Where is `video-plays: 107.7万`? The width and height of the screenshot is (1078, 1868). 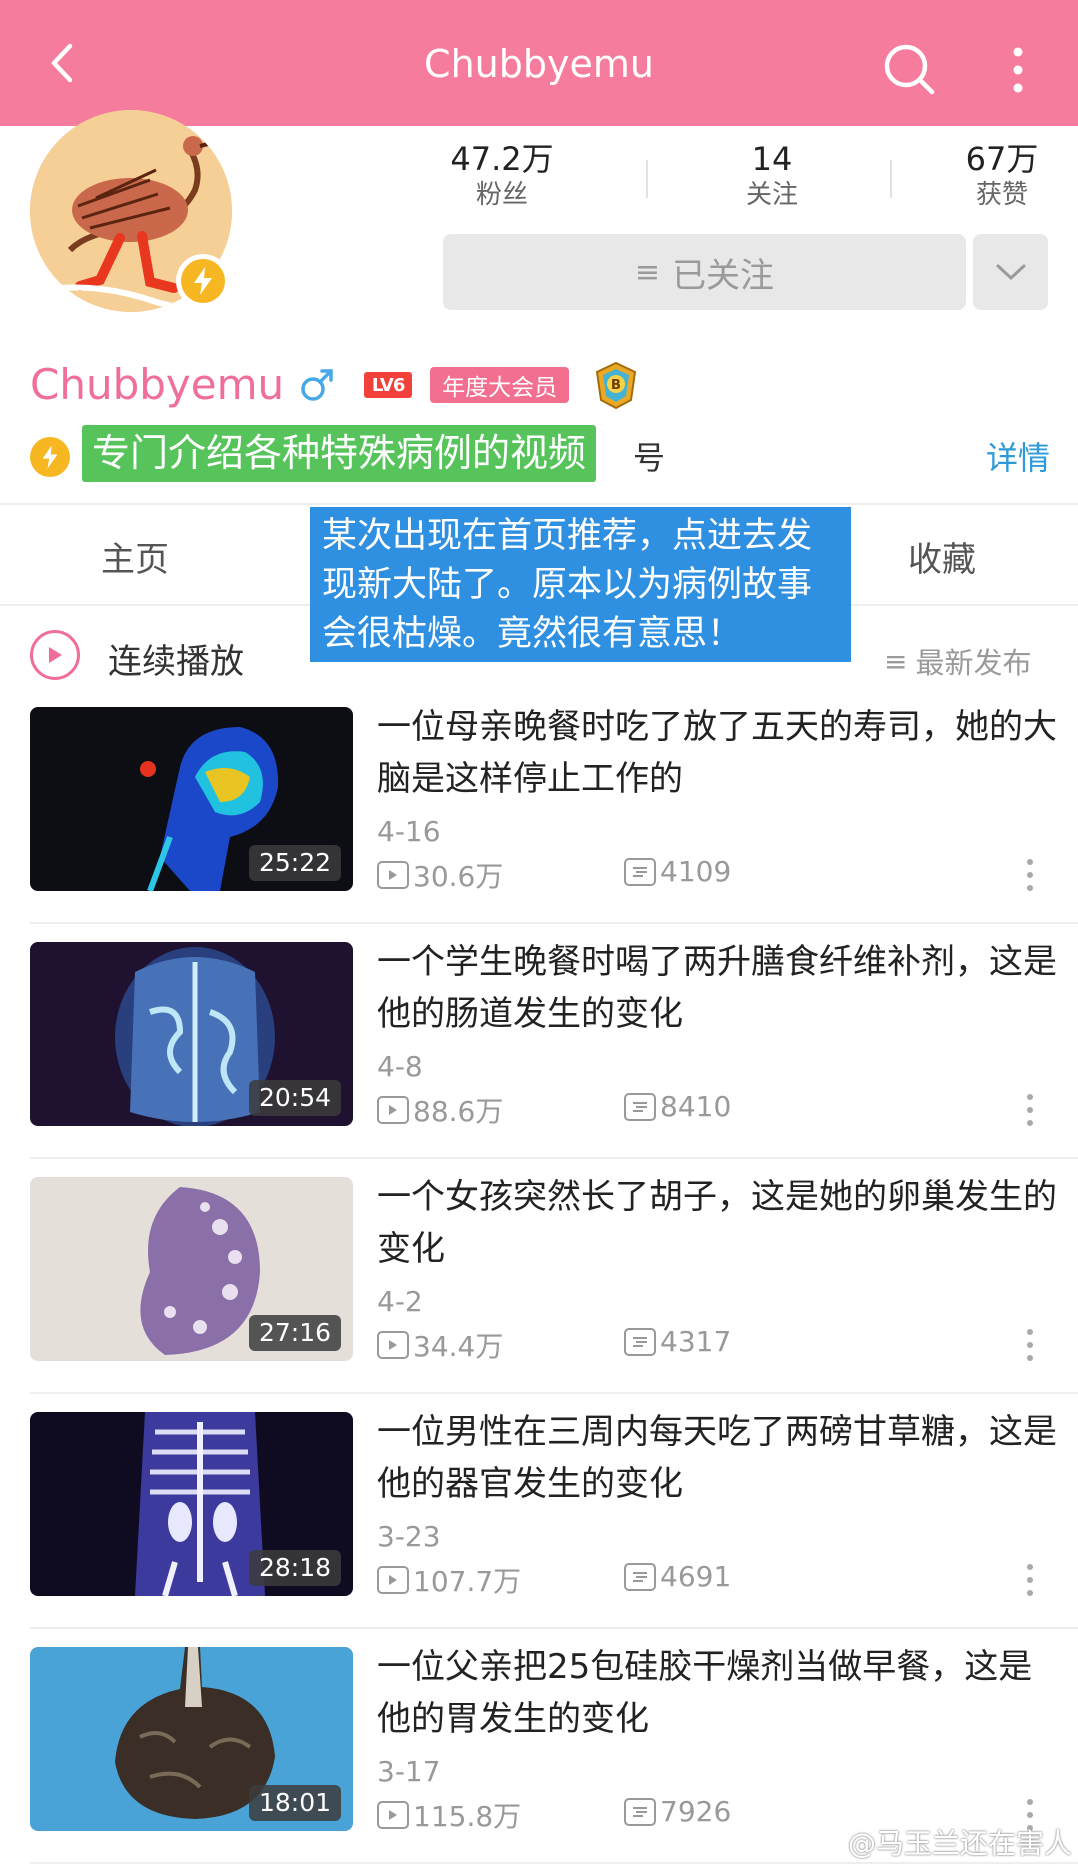 video-plays: 107.7万 is located at coordinates (449, 1580).